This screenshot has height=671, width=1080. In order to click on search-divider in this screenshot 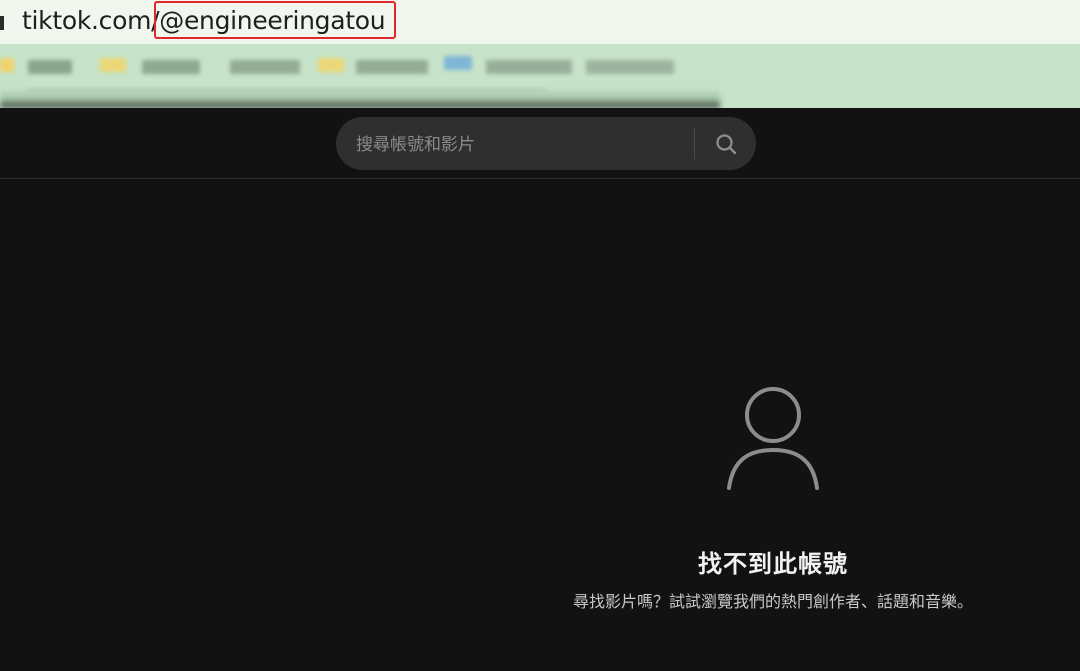, I will do `click(694, 143)`.